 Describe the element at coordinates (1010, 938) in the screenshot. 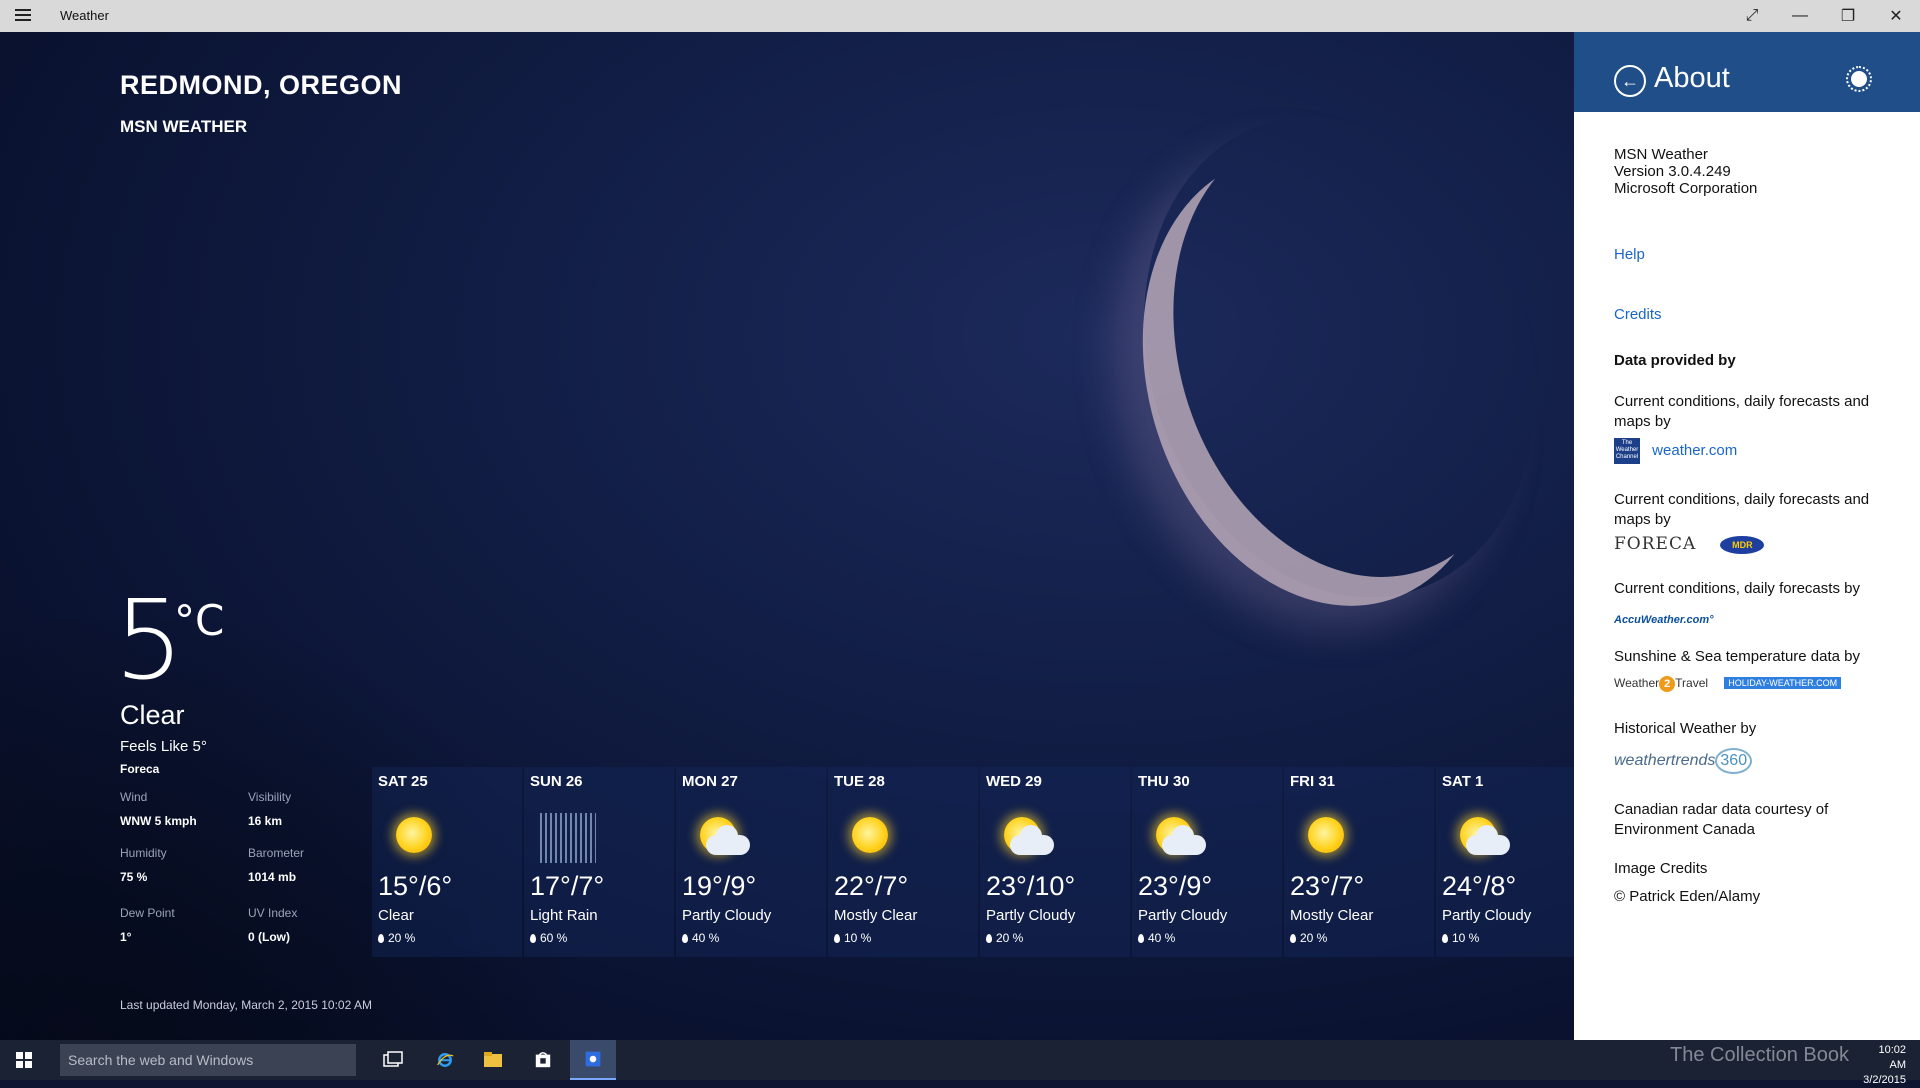

I see `forecast-precip-value: 20 %` at that location.